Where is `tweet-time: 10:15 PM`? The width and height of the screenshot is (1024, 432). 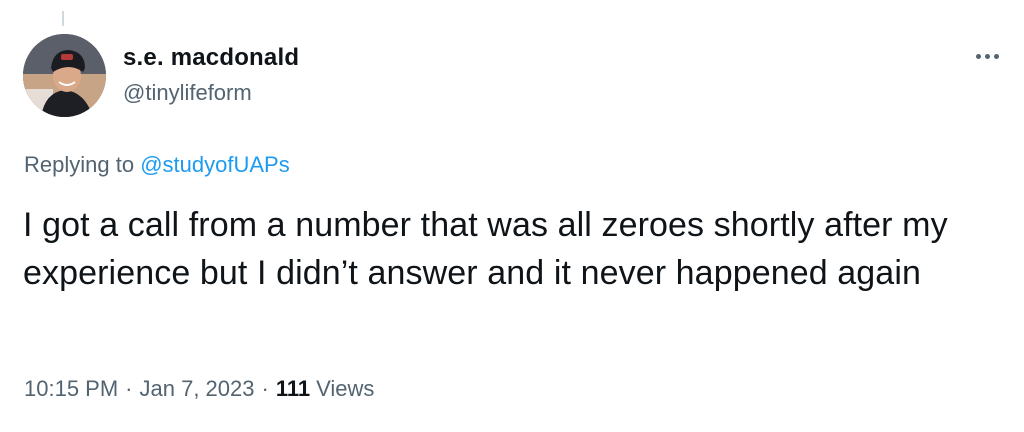
tweet-time: 10:15 PM is located at coordinates (71, 389).